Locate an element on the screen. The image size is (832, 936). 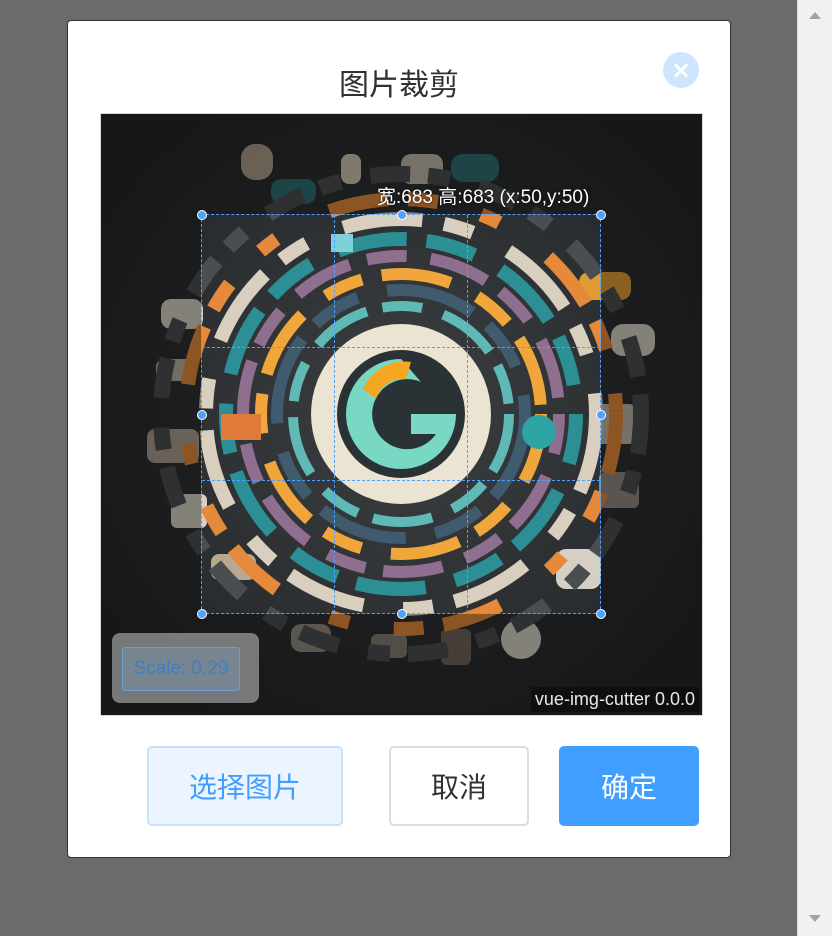
cancel-button: 取消 is located at coordinates (459, 786).